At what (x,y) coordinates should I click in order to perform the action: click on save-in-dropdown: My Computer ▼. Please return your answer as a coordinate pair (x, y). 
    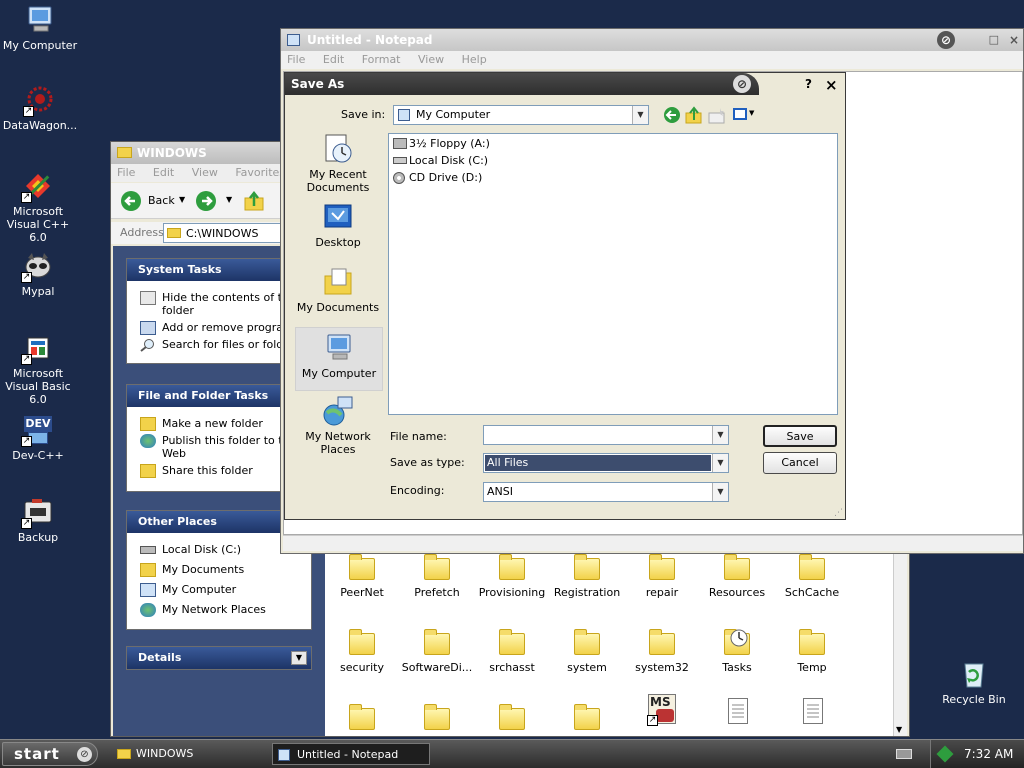
    Looking at the image, I should click on (521, 115).